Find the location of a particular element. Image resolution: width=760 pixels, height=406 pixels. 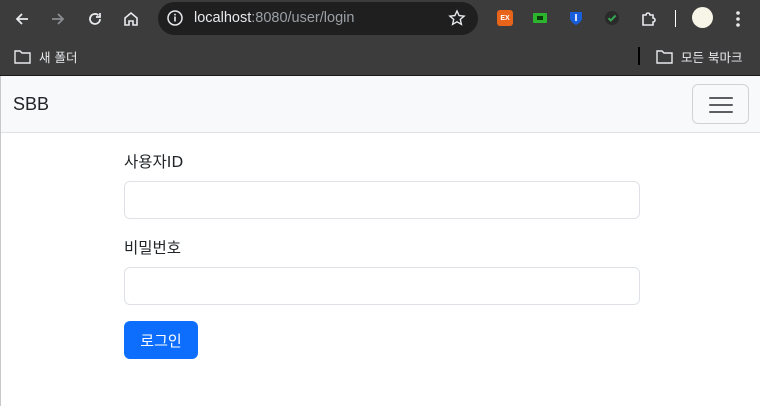

browser-toolbar: localhost:8080/user/login EX is located at coordinates (380, 19).